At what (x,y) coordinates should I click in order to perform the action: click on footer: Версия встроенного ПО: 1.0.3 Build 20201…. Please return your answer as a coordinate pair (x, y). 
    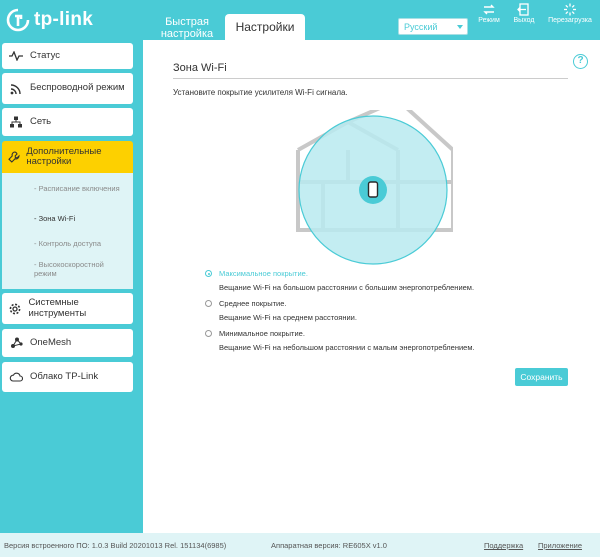
    Looking at the image, I should click on (300, 545).